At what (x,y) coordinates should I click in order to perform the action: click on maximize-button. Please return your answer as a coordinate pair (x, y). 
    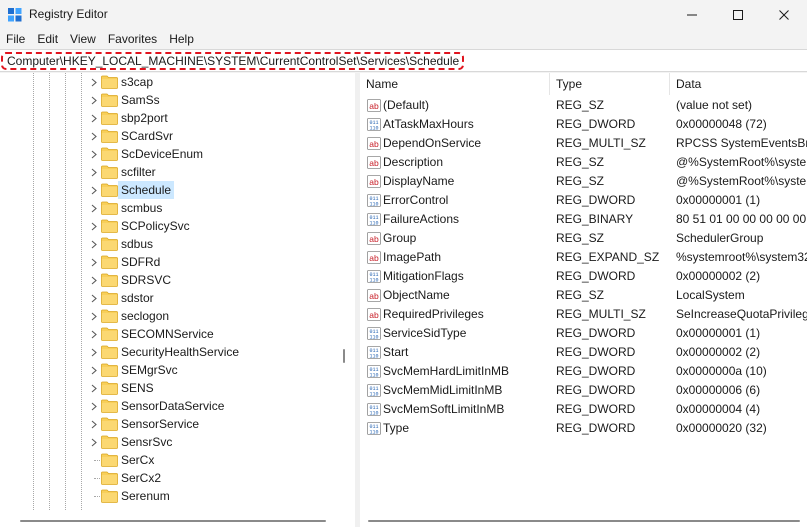
    Looking at the image, I should click on (738, 15).